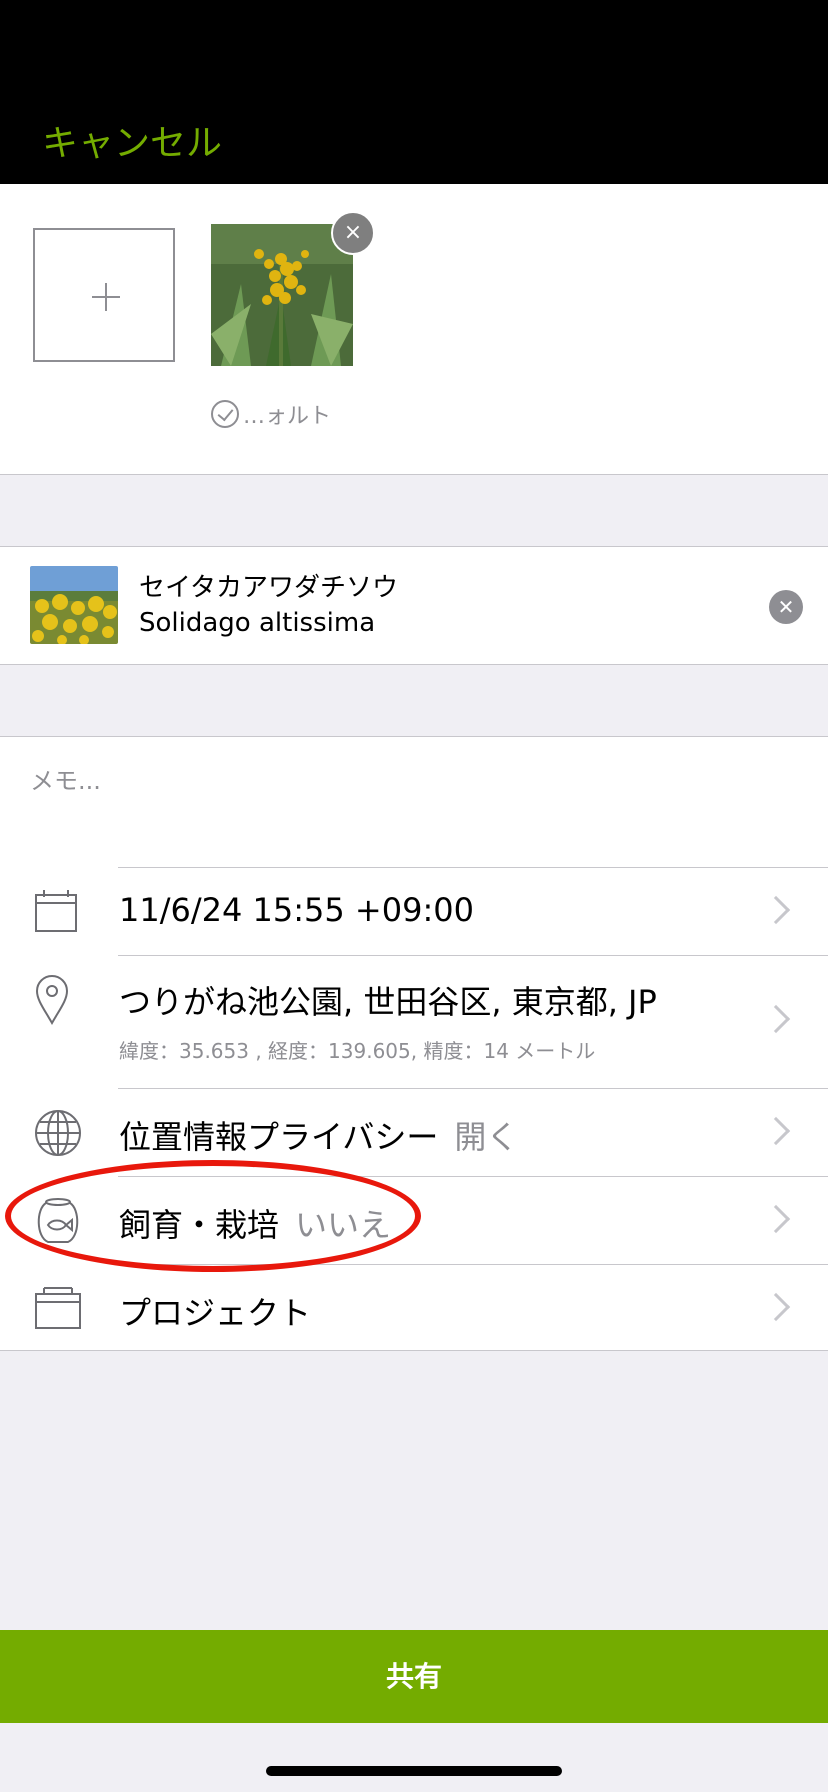 This screenshot has height=1792, width=828. I want to click on datetime-row: 11/6/24 15:55 +09:00, so click(414, 911).